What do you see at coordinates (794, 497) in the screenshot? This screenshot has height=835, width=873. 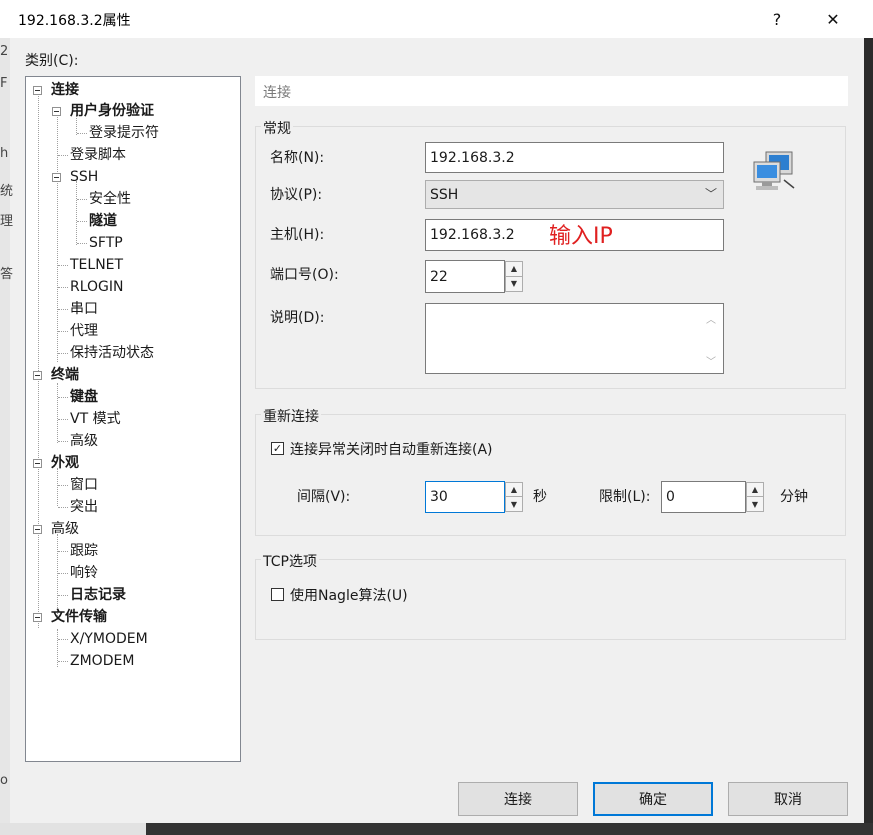 I see `limit-unit: 分钟` at bounding box center [794, 497].